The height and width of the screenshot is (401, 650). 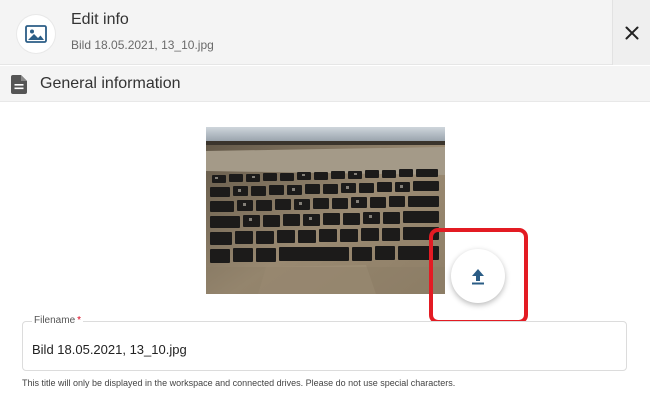 I want to click on filename-input, so click(x=322, y=349).